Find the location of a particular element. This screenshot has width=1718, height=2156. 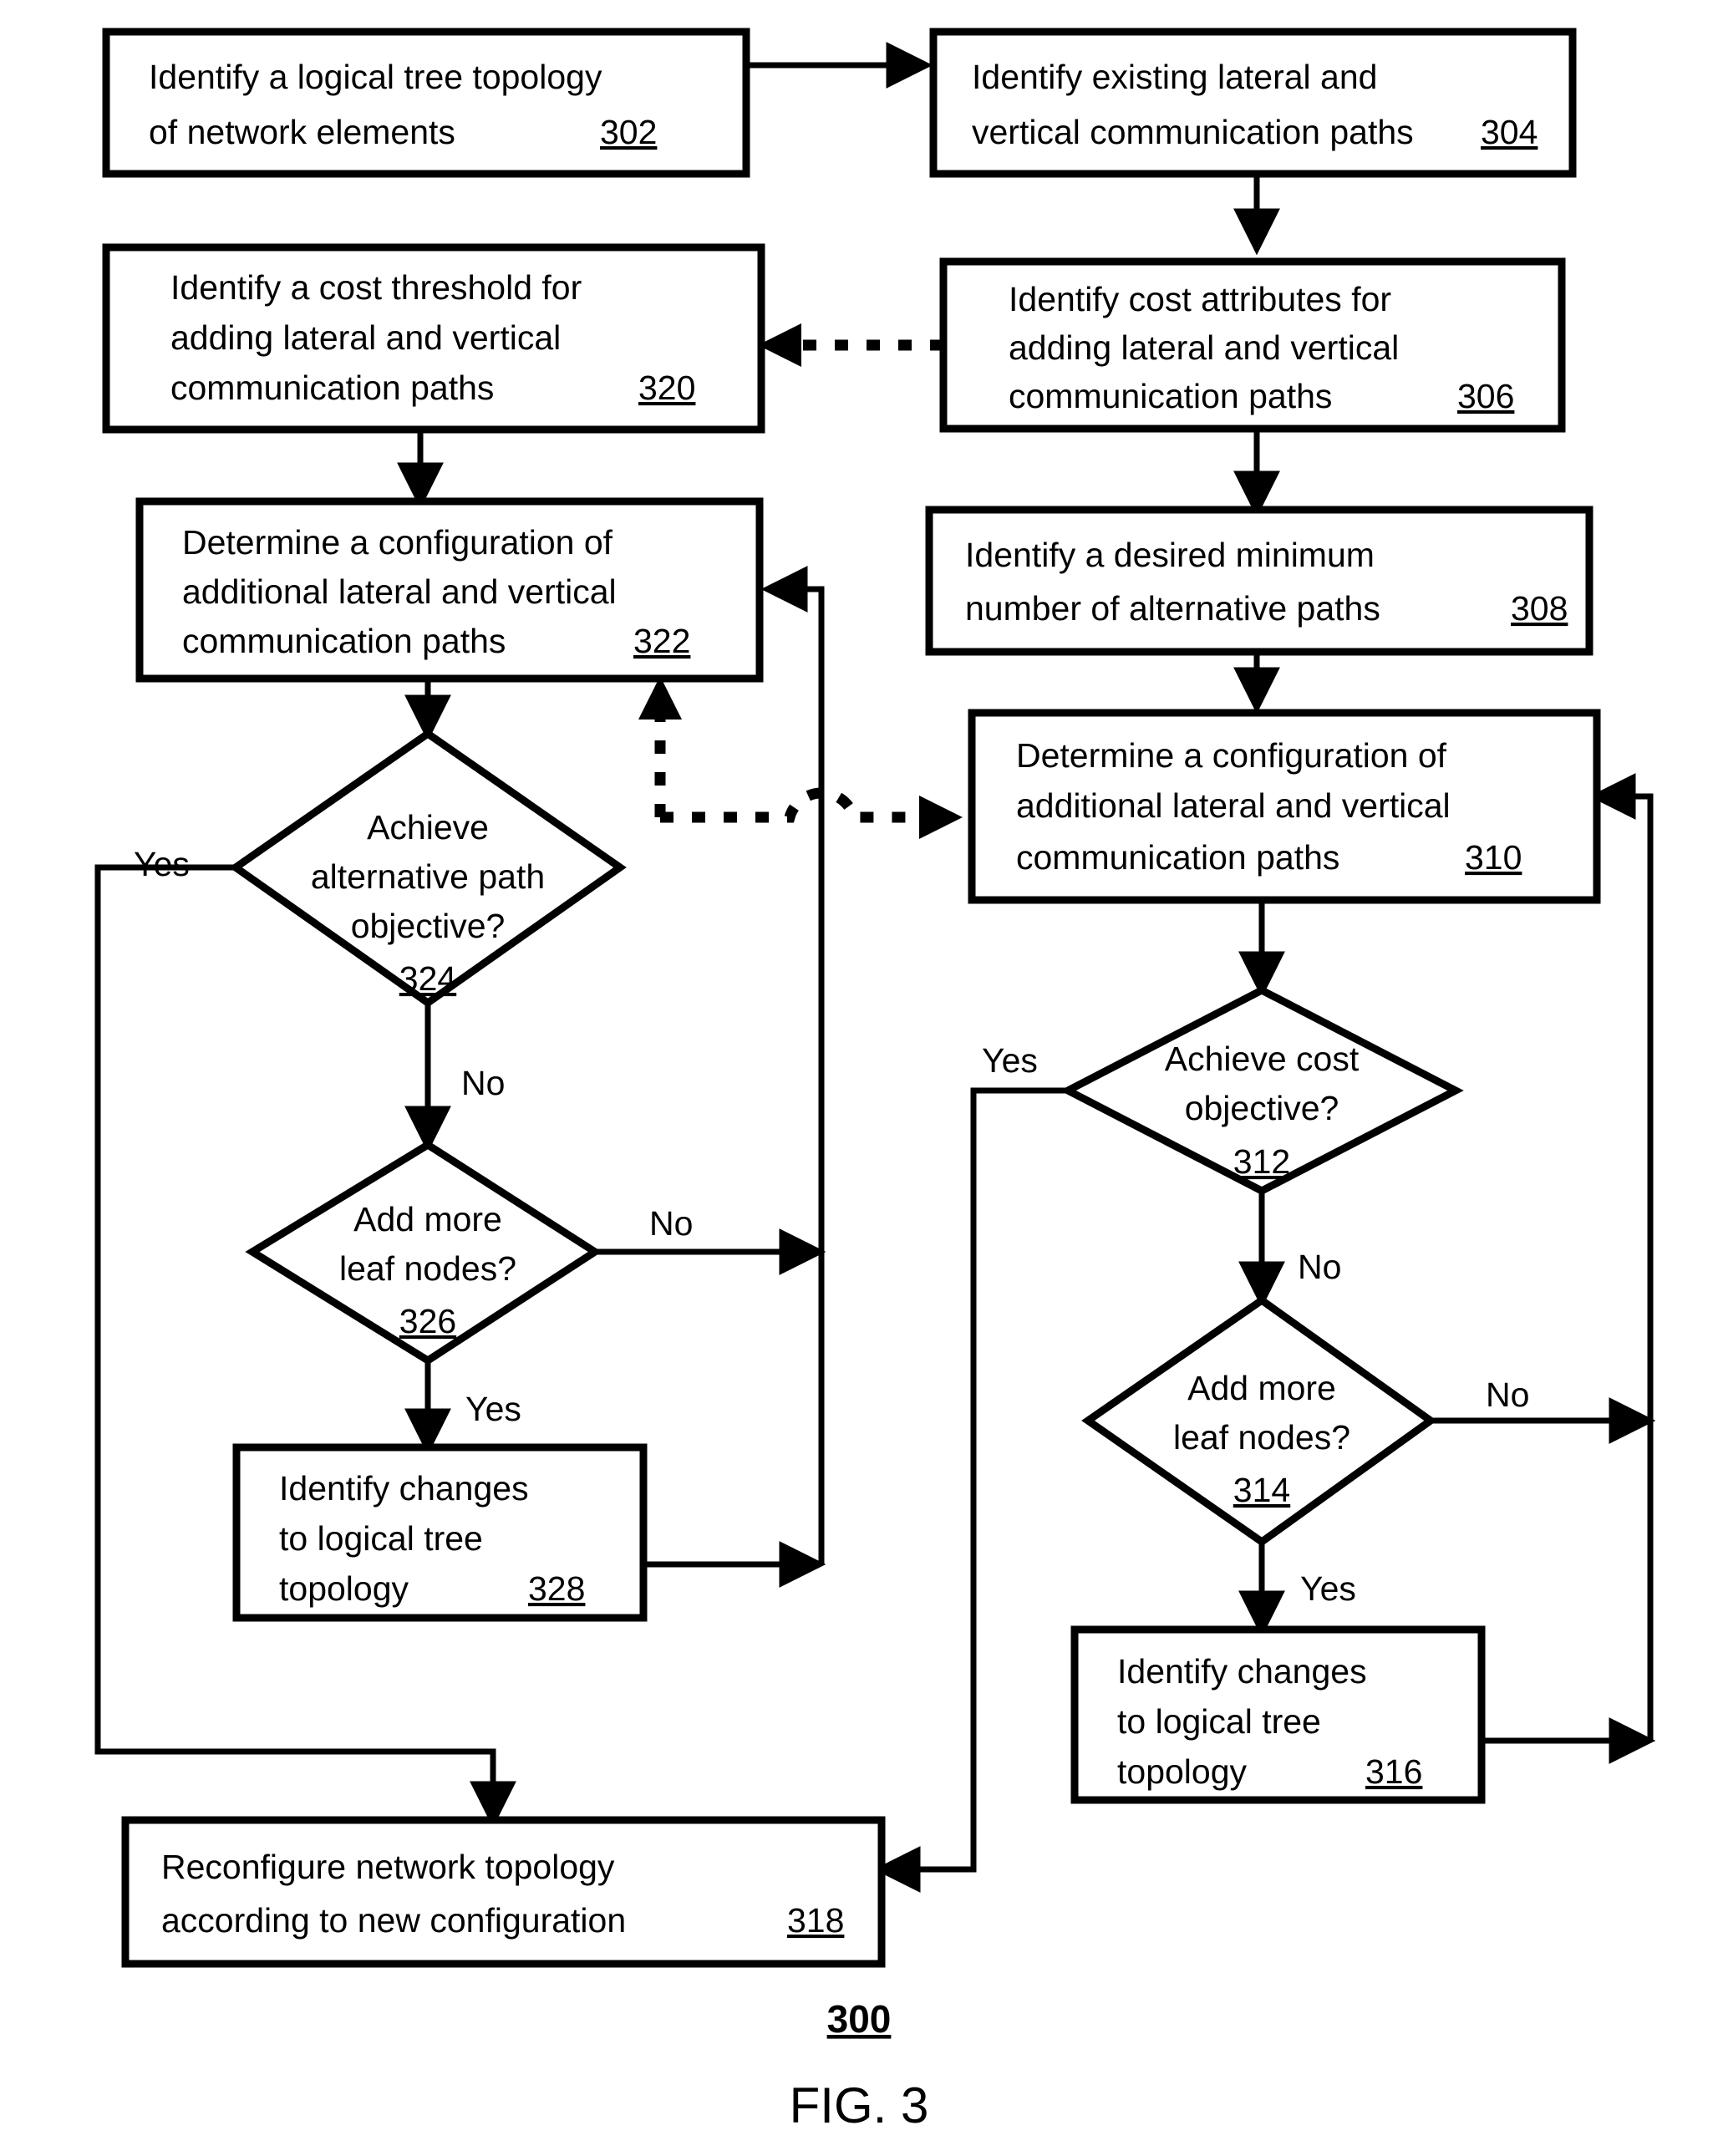

node-326-ref: 326 is located at coordinates (427, 1321).